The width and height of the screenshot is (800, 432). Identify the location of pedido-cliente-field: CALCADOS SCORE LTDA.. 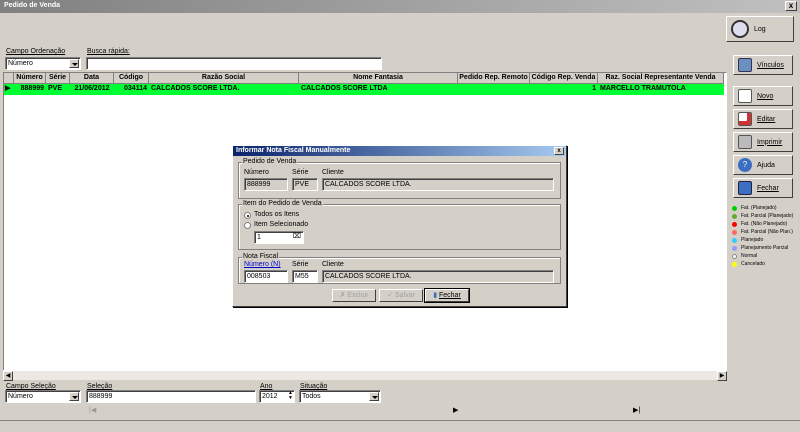
(438, 184).